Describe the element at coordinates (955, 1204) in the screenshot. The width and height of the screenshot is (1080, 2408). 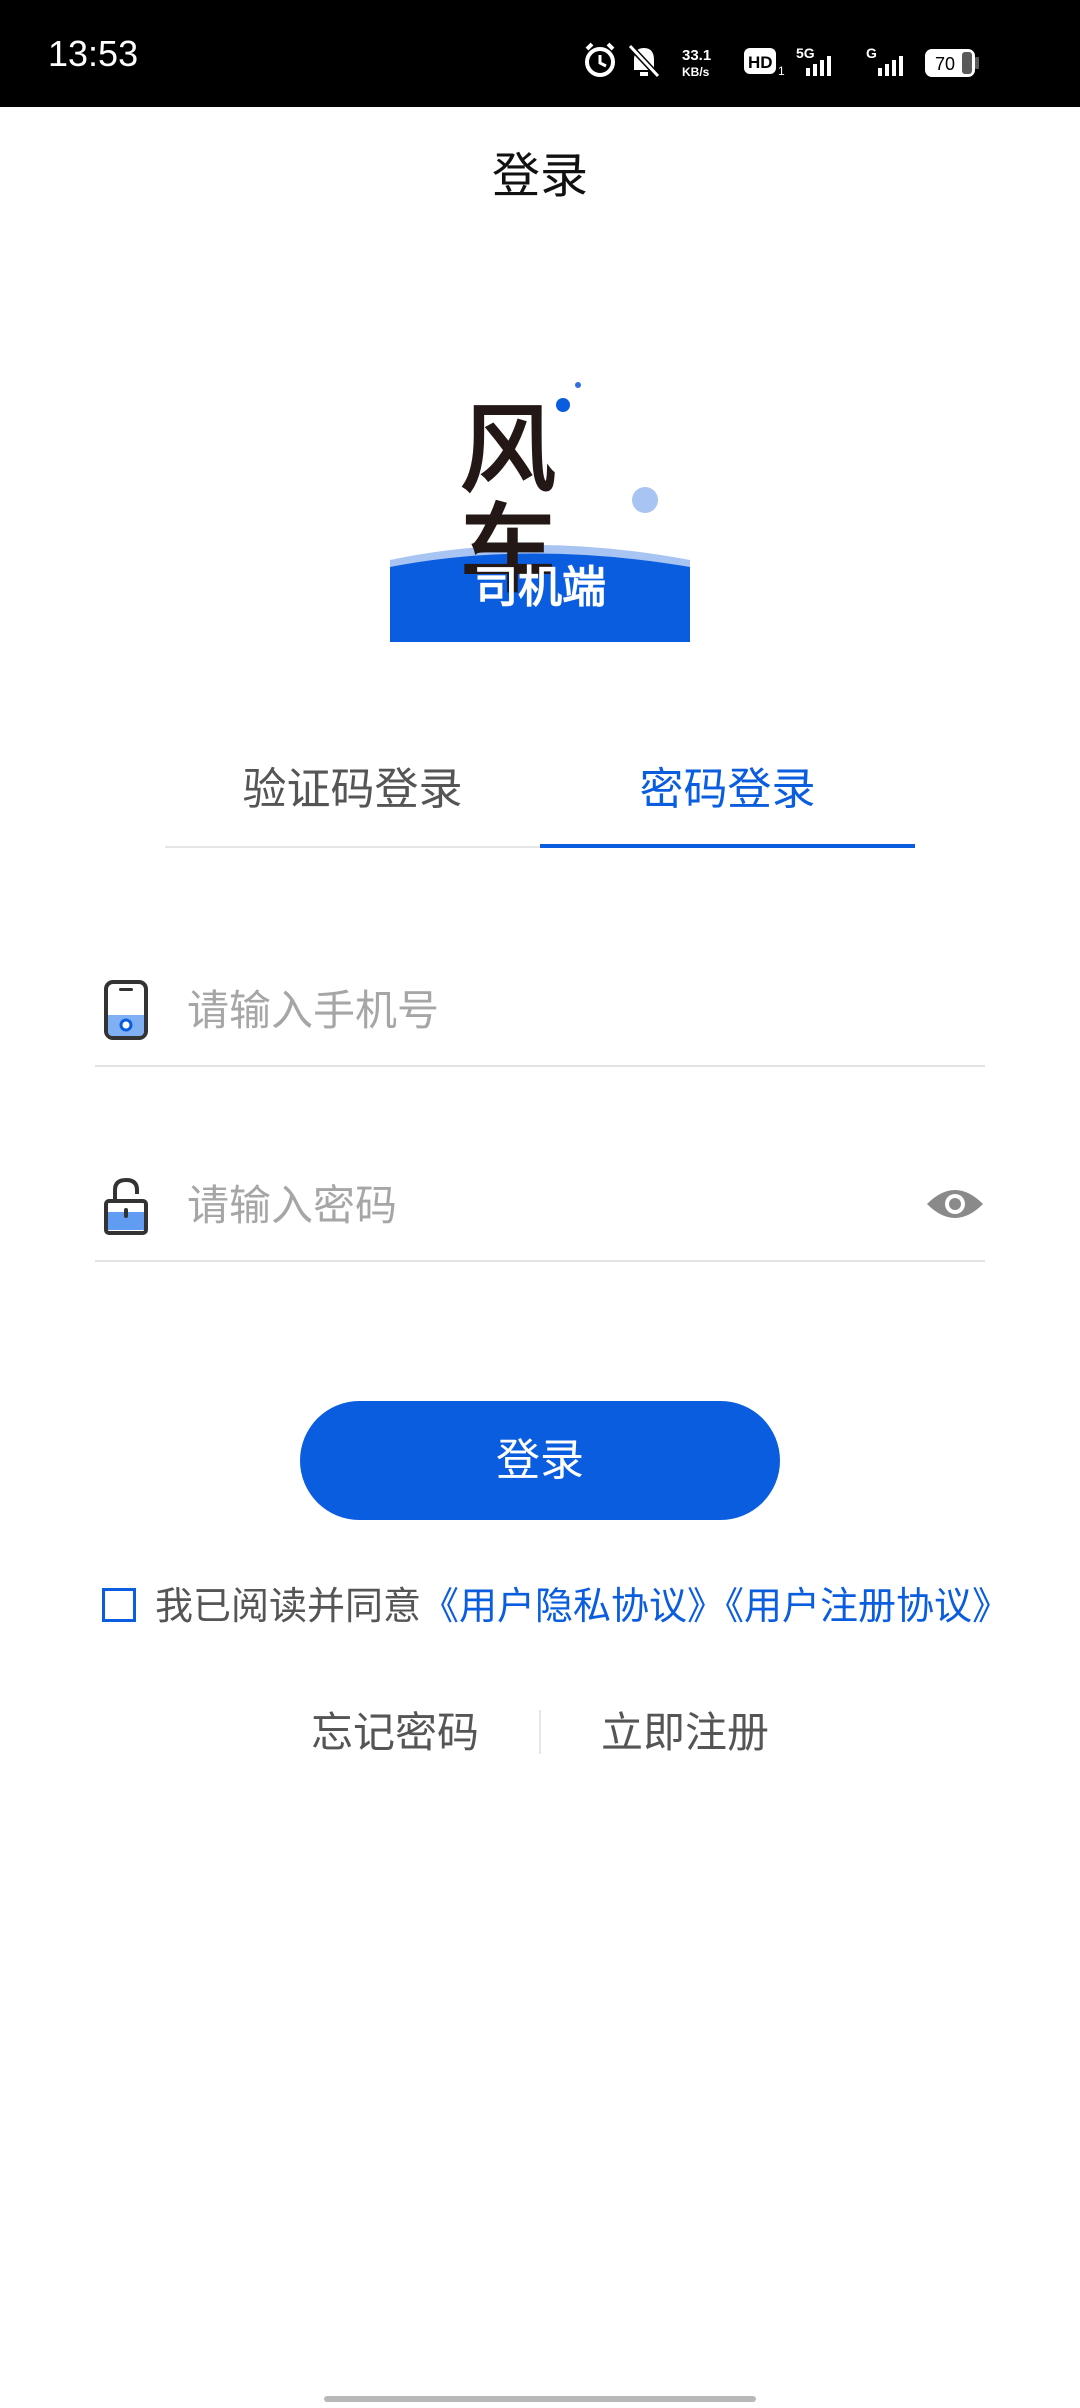
I see `eye-icon` at that location.